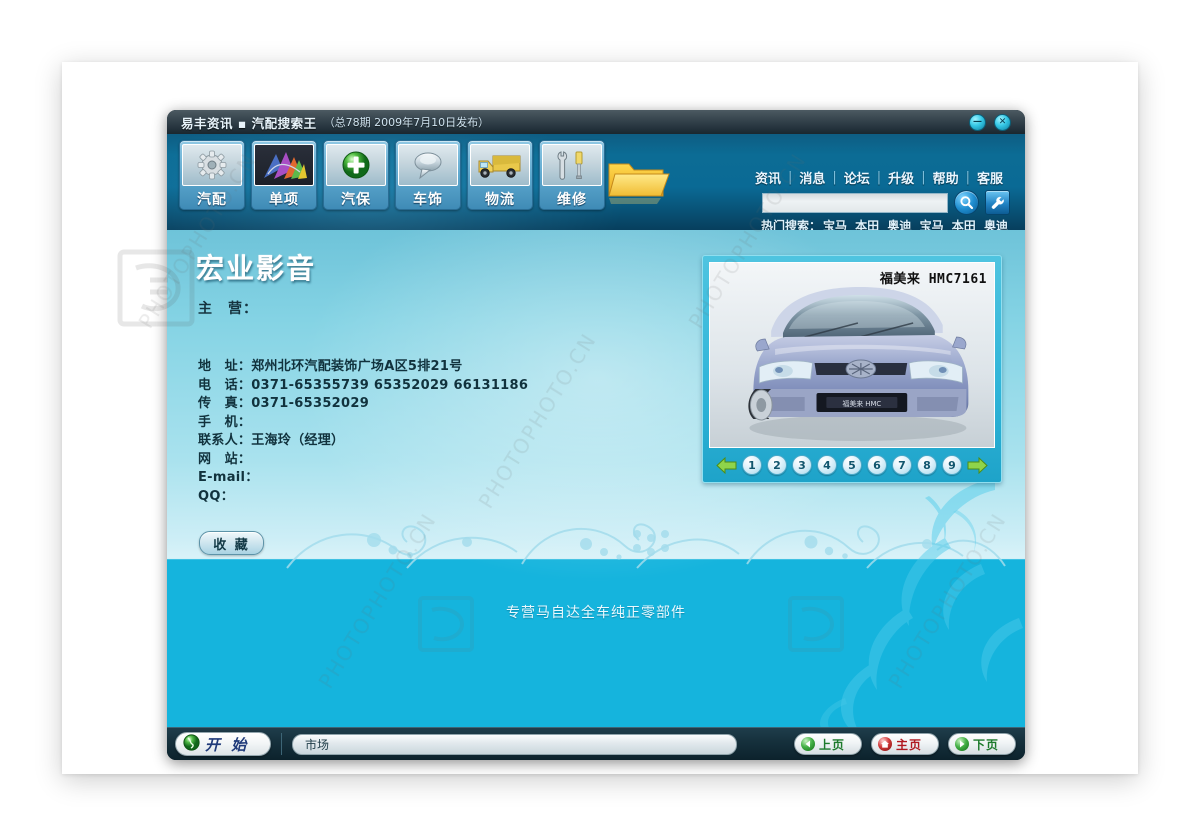  I want to click on field-value: 王海玲（经理）, so click(298, 440).